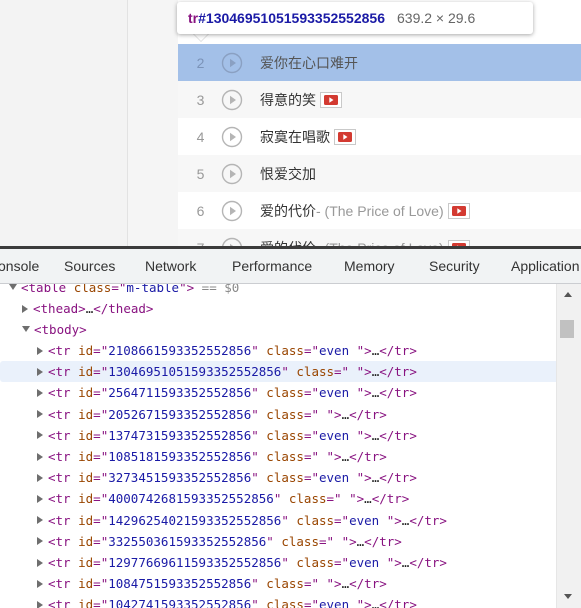  I want to click on devtools-tab-network: Network, so click(170, 266).